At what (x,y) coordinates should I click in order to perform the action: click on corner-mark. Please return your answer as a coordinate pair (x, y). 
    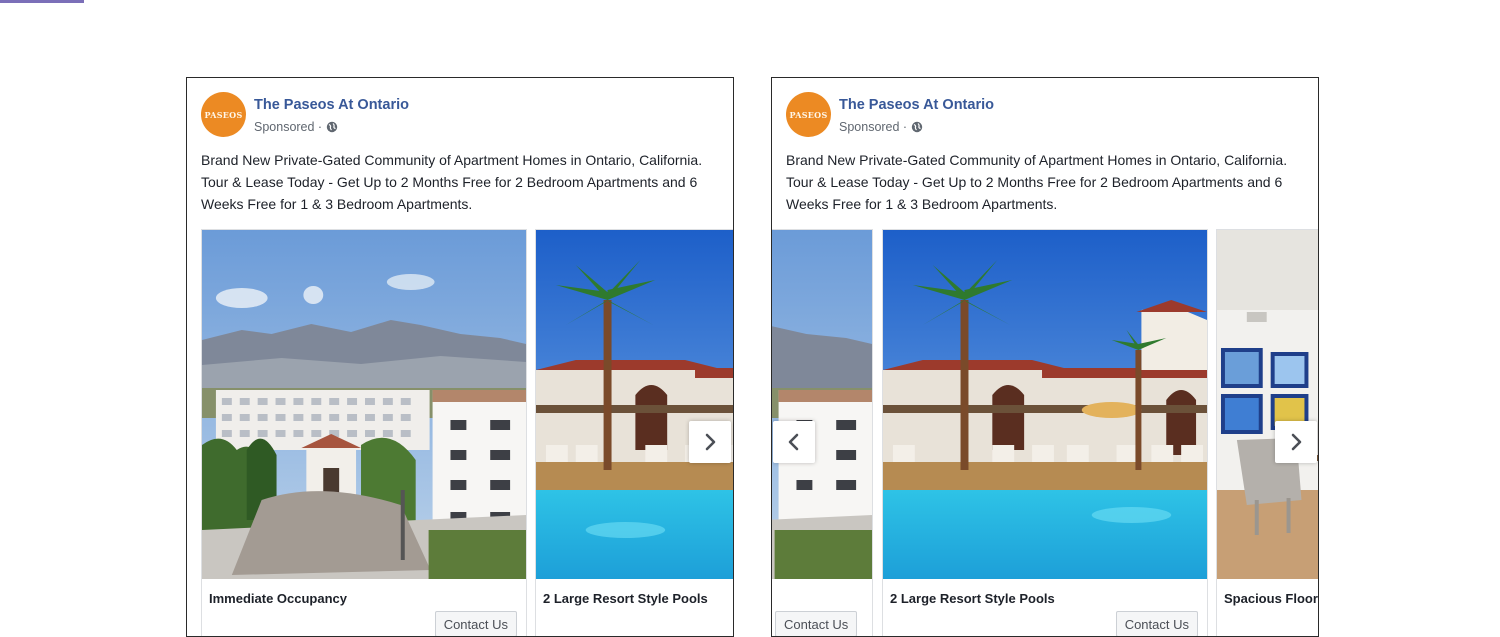
    Looking at the image, I should click on (42, 1).